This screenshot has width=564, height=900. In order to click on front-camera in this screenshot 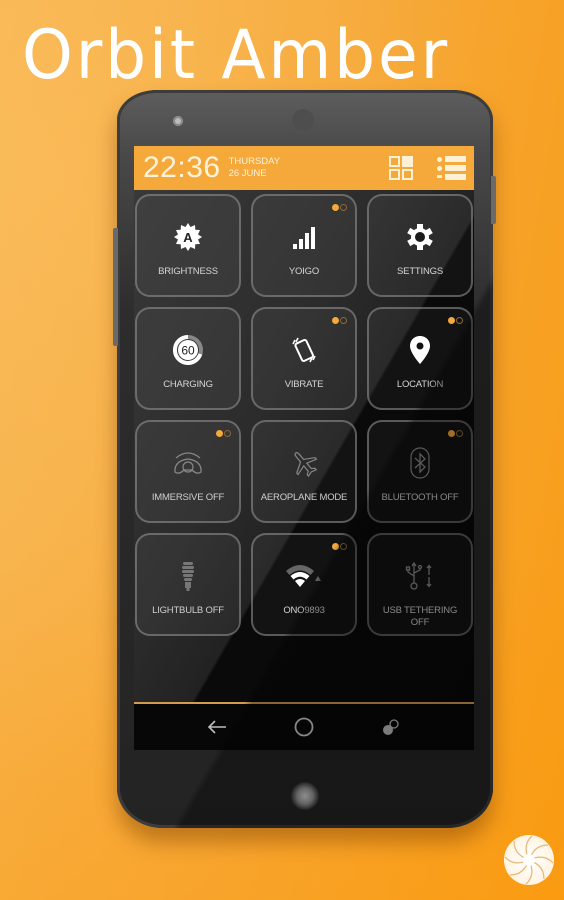, I will do `click(303, 120)`.